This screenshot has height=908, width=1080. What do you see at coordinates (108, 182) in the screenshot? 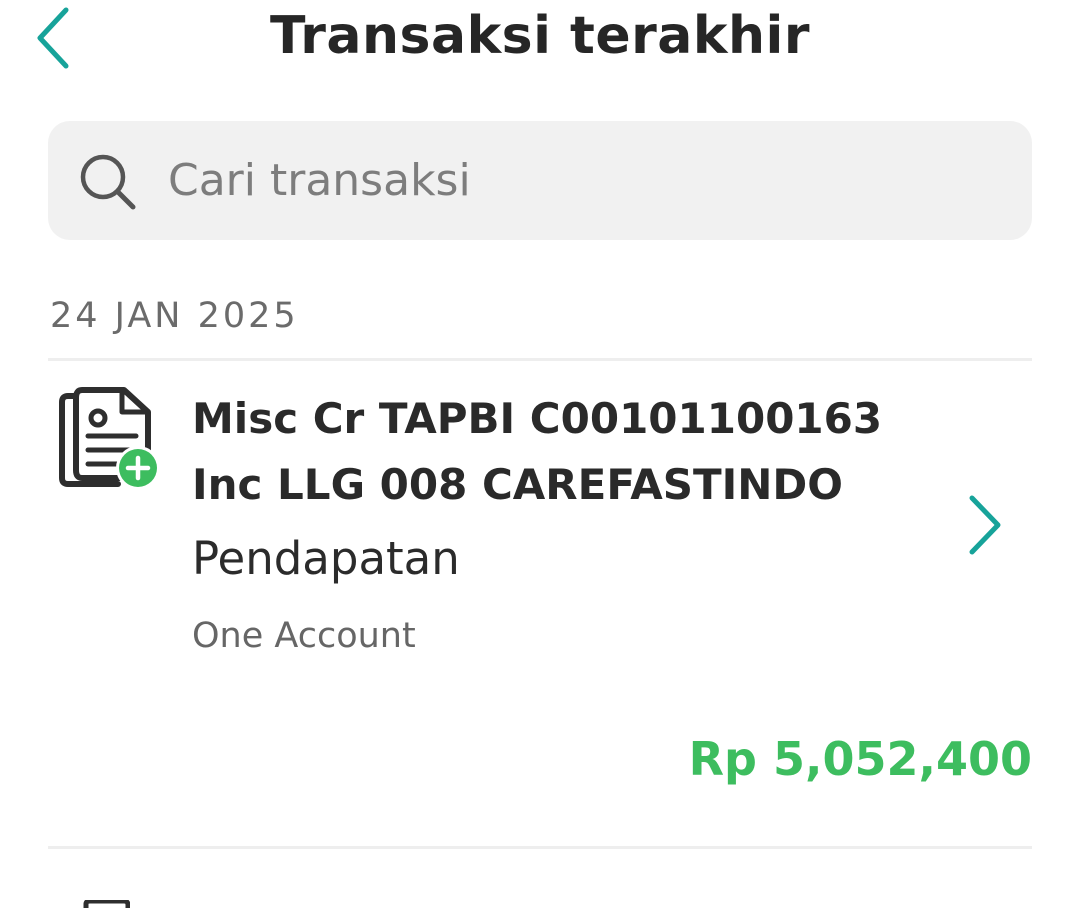
I see `search-icon` at bounding box center [108, 182].